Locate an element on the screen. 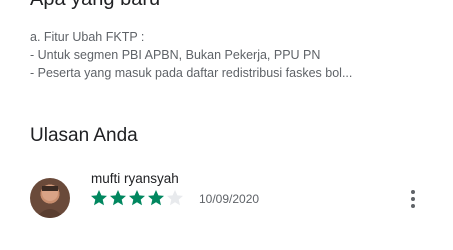 The height and width of the screenshot is (250, 453). reviewer-name: mufti ryansyah is located at coordinates (135, 178).